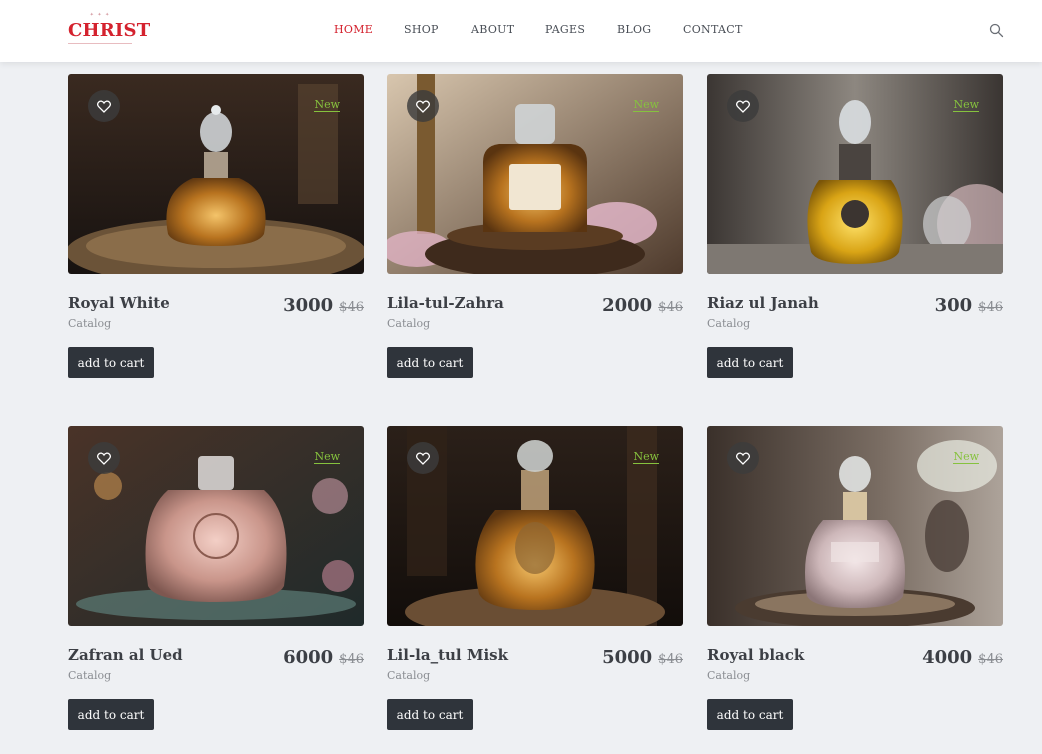 The width and height of the screenshot is (1042, 754). I want to click on price-block: 5000 $46, so click(642, 657).